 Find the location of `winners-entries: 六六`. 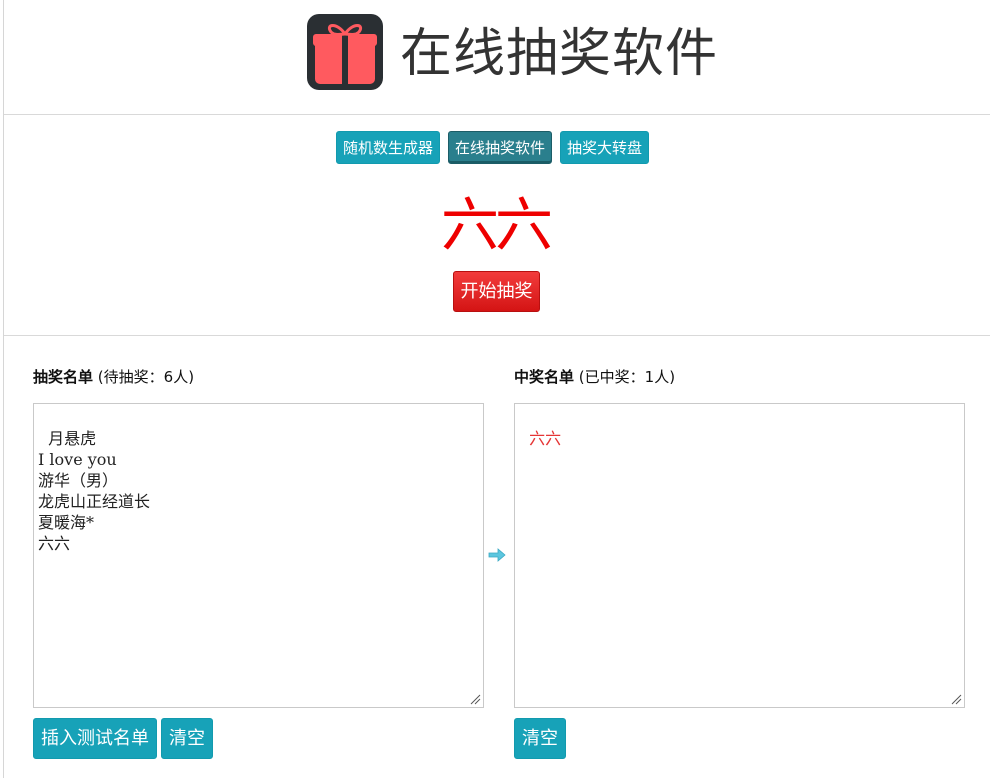

winners-entries: 六六 is located at coordinates (545, 438).